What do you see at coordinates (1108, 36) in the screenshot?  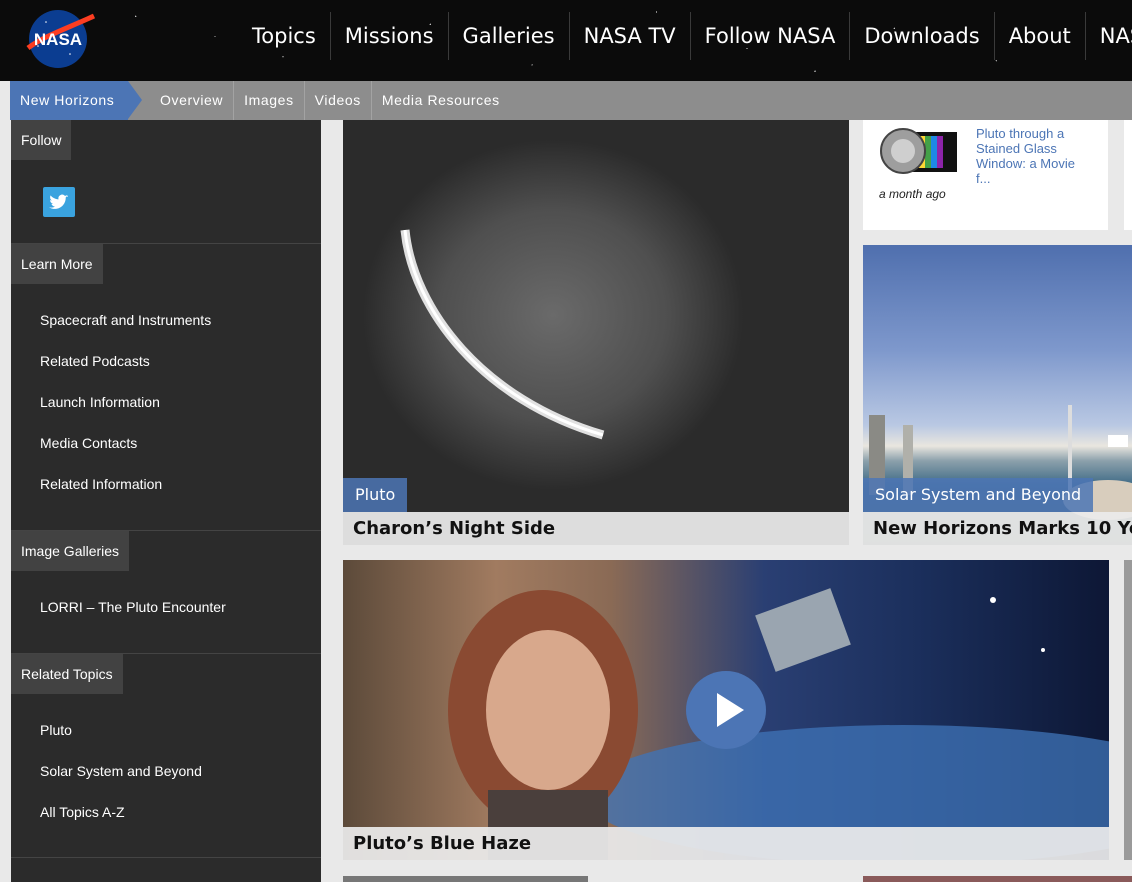 I see `topnav-nasa-audiences: NASA Audiences` at bounding box center [1108, 36].